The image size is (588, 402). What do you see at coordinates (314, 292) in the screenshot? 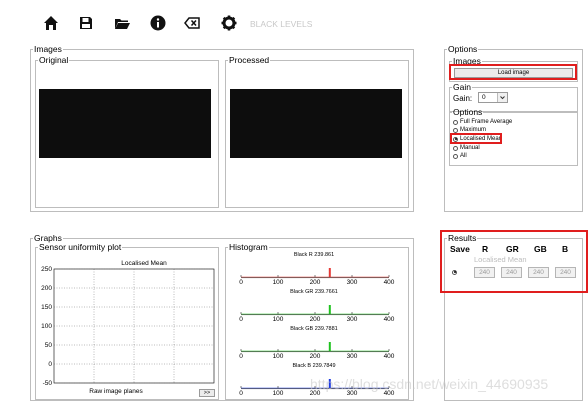
I see `histogram-subplot-title: Black GR 239.7661` at bounding box center [314, 292].